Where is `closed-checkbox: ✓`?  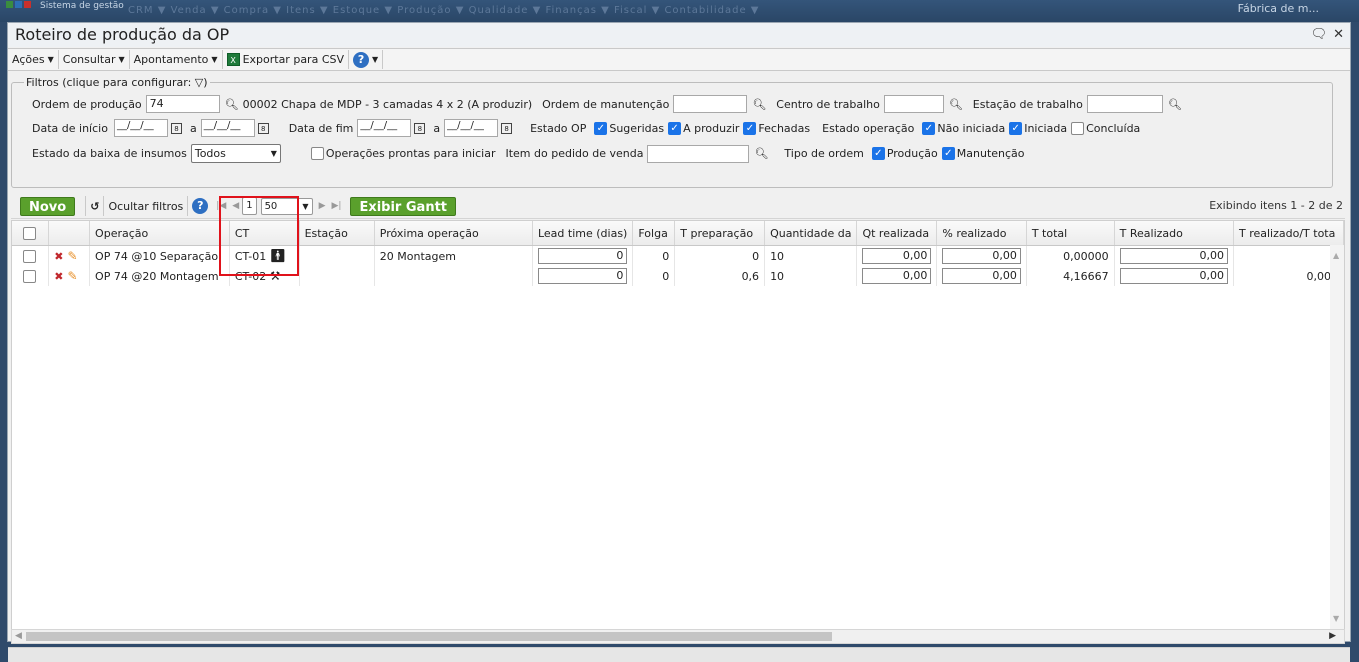 closed-checkbox: ✓ is located at coordinates (750, 128).